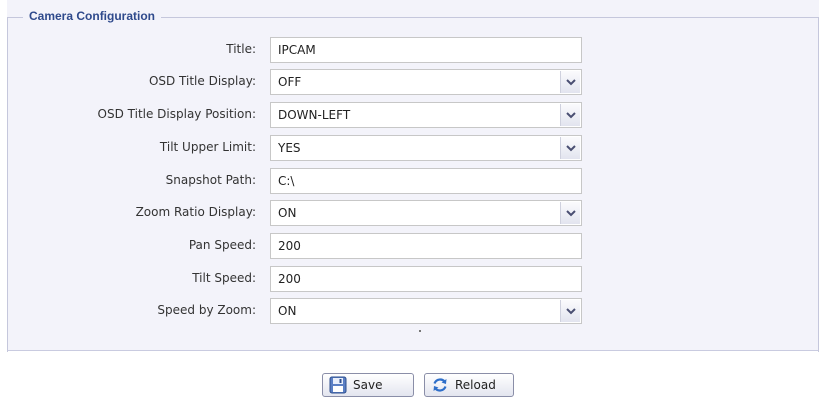  Describe the element at coordinates (426, 279) in the screenshot. I see `tilt-speed-input: 200` at that location.